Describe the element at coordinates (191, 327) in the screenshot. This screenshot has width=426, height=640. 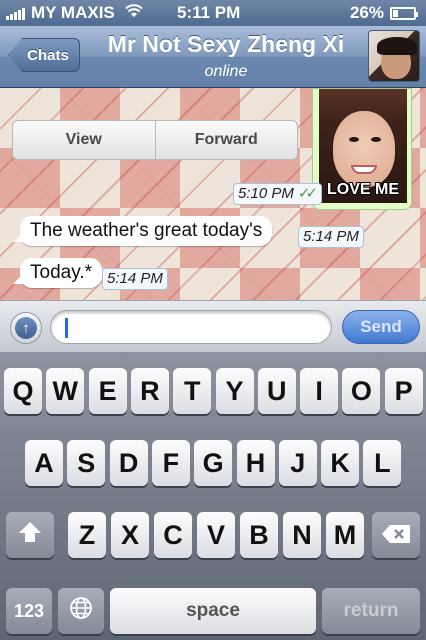
I see `message-text-field` at that location.